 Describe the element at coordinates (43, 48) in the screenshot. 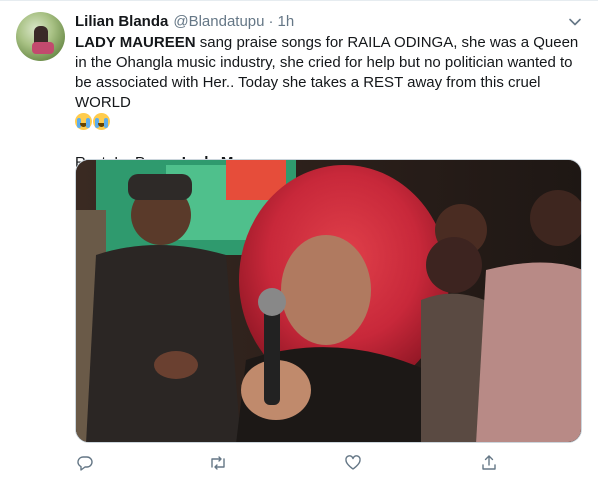

I see `avatar-figure-dress` at that location.